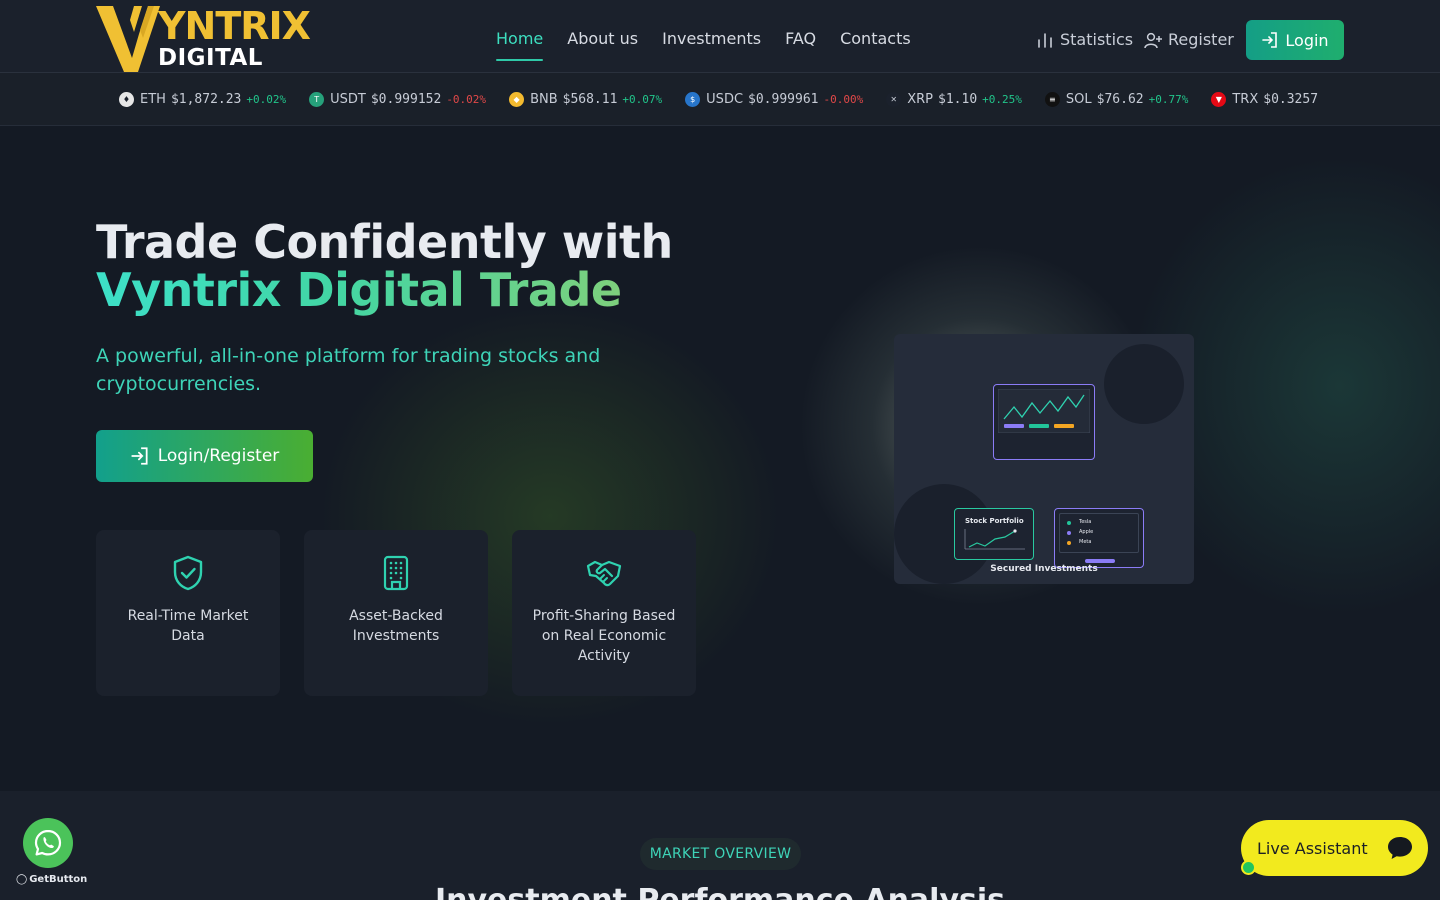  Describe the element at coordinates (218, 456) in the screenshot. I see `cta-label: Login/Register` at that location.